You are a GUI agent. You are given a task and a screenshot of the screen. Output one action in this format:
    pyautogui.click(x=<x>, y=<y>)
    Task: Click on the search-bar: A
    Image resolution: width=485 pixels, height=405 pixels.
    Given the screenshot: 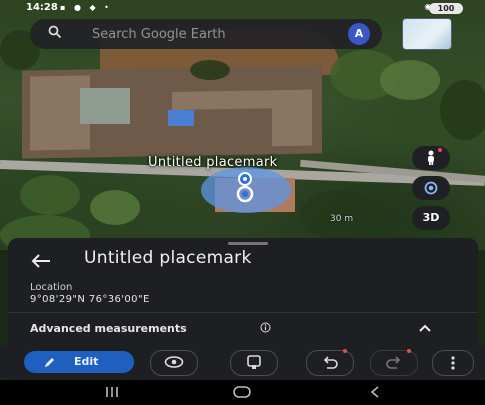 What is the action you would take?
    pyautogui.click(x=206, y=34)
    